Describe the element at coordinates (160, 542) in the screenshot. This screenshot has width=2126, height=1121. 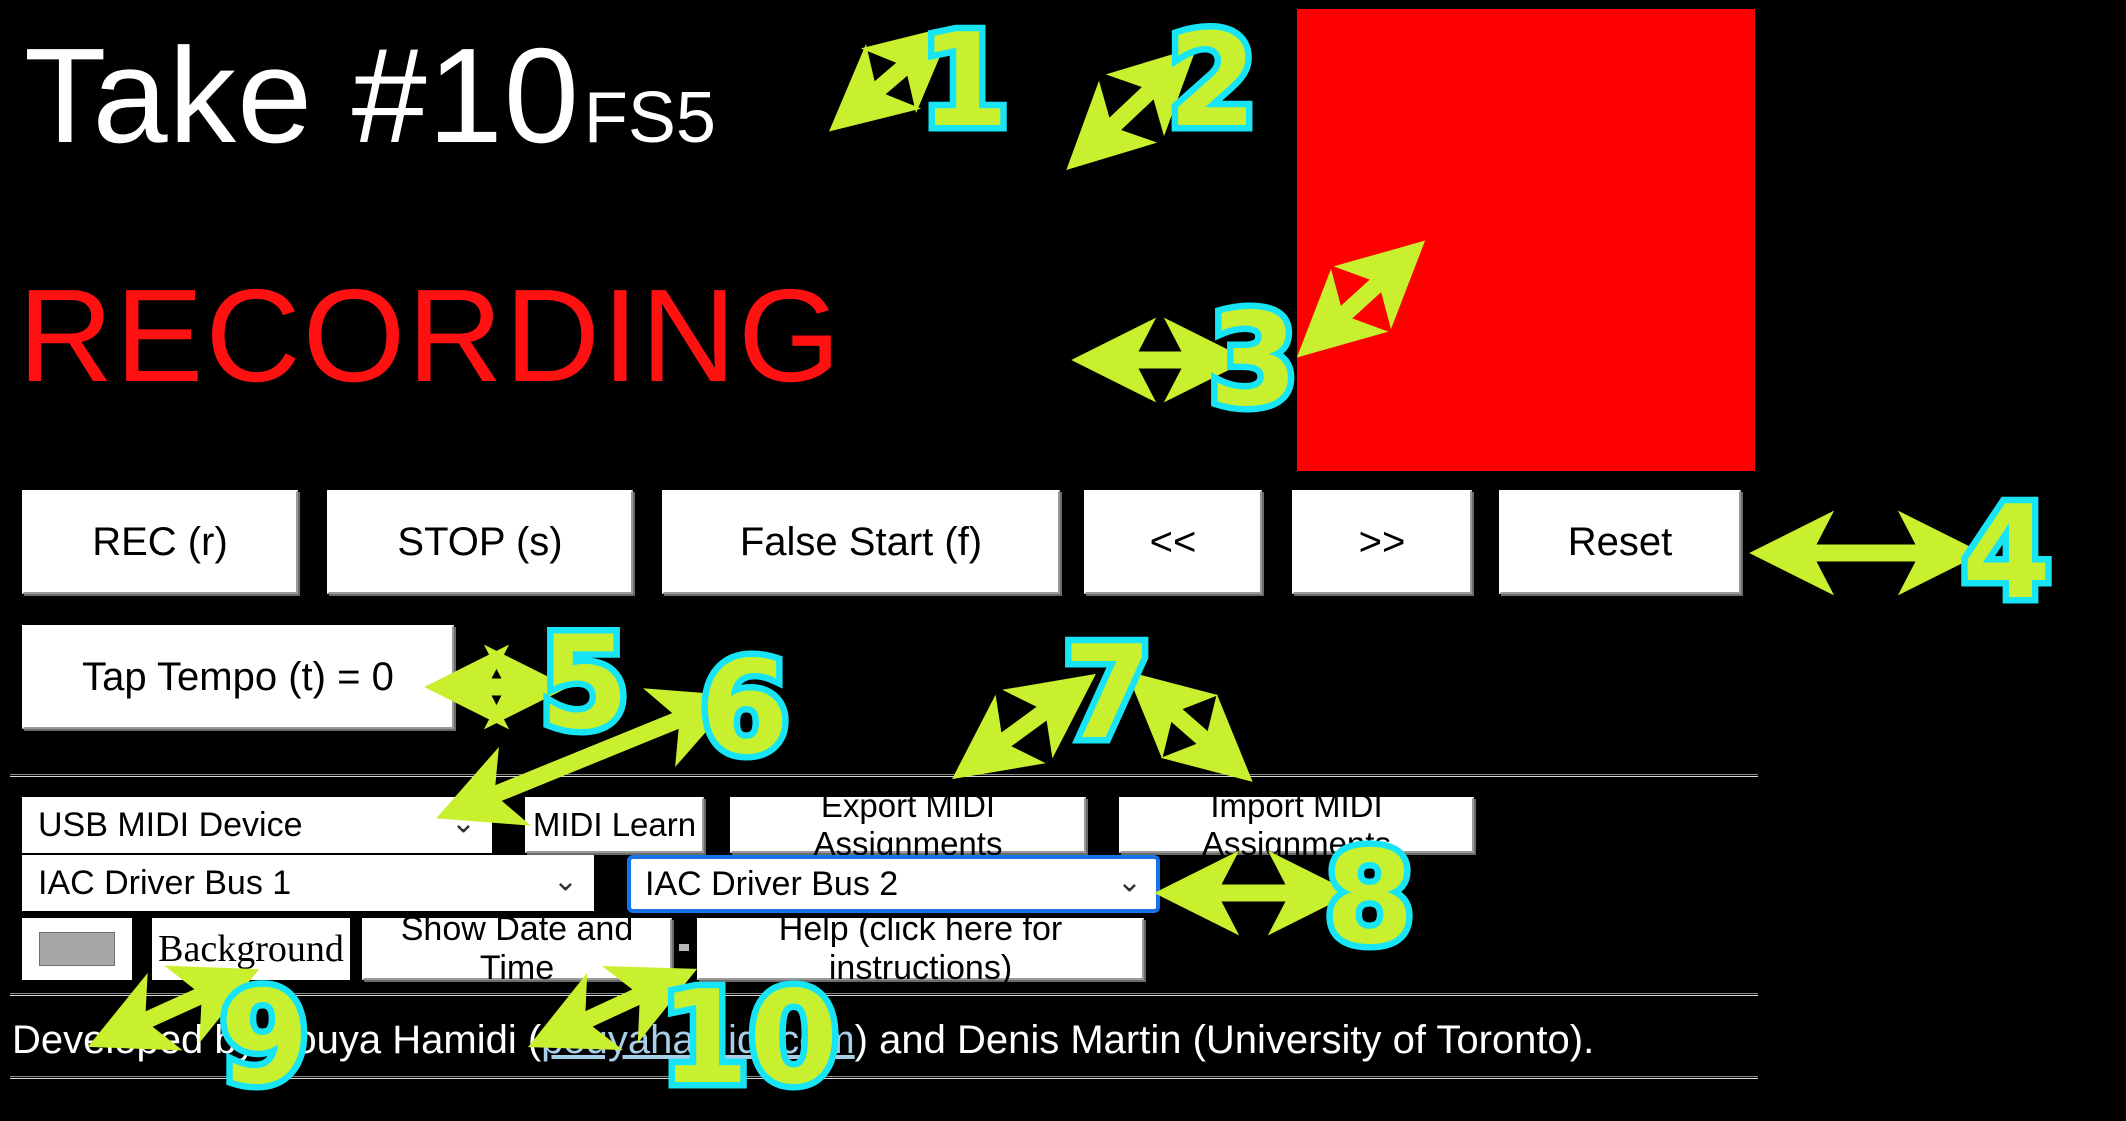
I see `rec-button: REC (r)` at that location.